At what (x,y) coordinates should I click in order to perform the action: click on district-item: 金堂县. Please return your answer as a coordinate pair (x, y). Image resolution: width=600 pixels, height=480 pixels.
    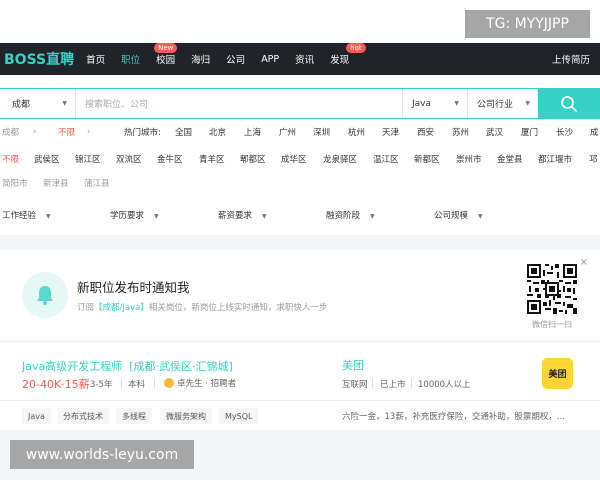
    Looking at the image, I should click on (510, 159).